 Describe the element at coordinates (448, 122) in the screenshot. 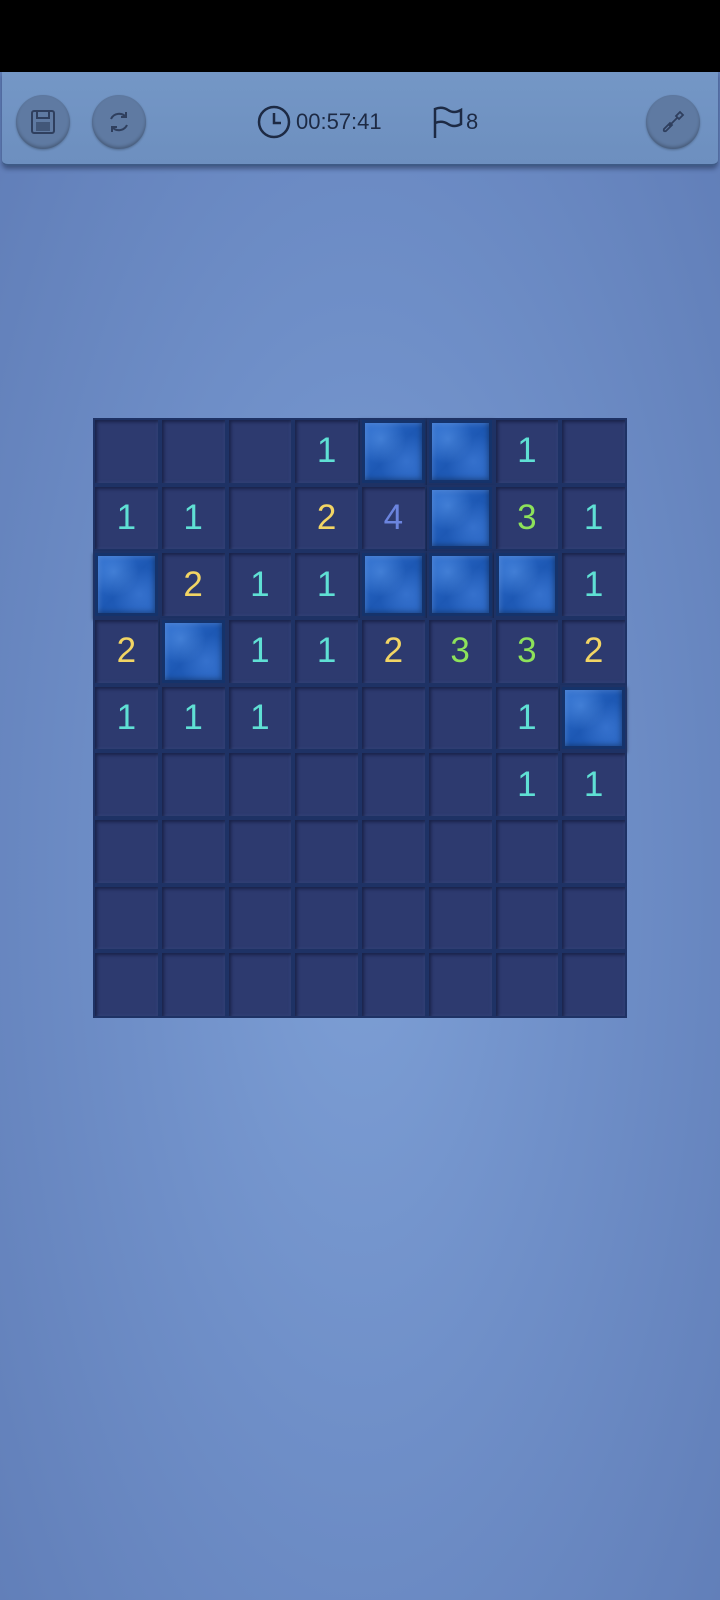

I see `flag-icon` at that location.